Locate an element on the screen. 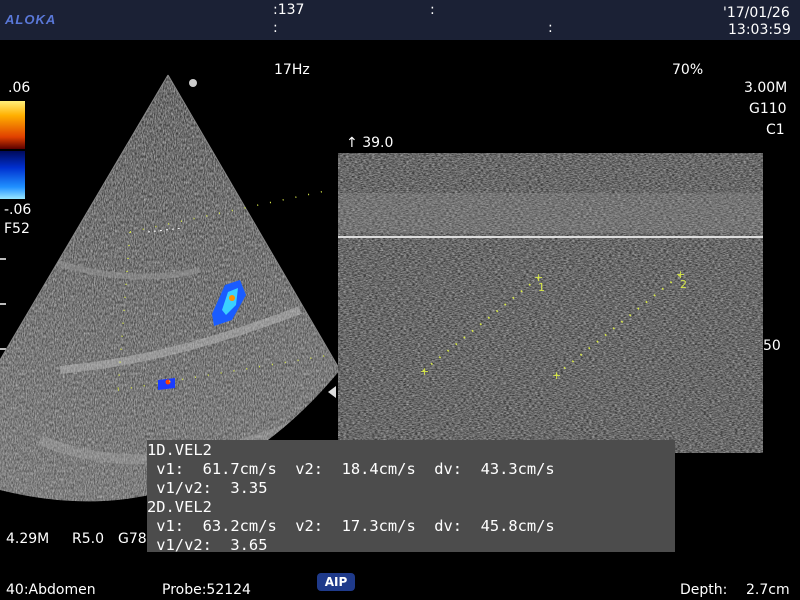 This screenshot has width=800, height=600. aip-button: AIP is located at coordinates (336, 582).